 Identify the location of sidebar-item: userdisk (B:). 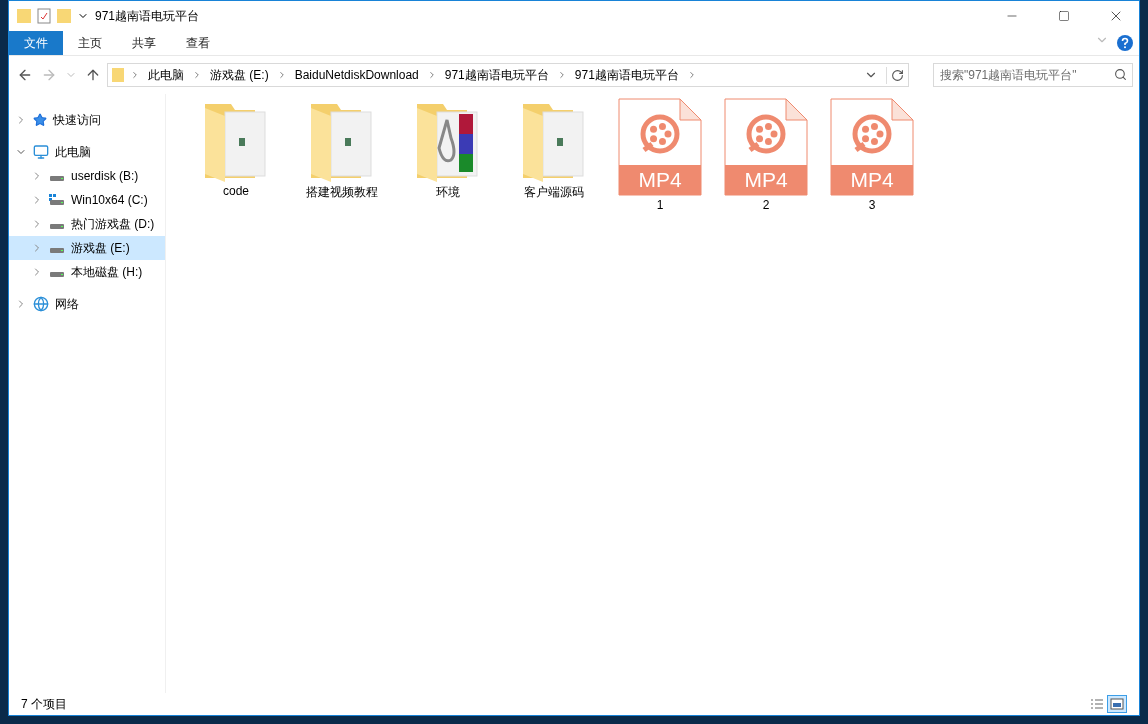
(87, 176).